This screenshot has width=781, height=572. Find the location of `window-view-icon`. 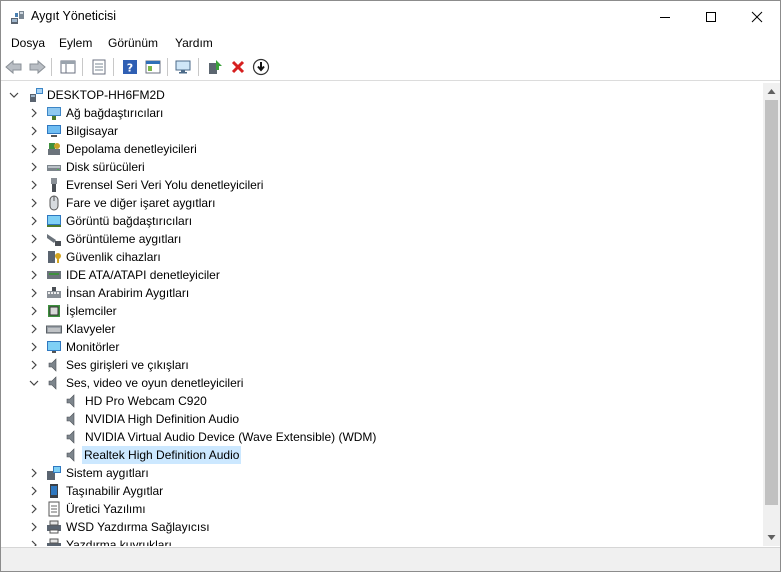

window-view-icon is located at coordinates (153, 67).